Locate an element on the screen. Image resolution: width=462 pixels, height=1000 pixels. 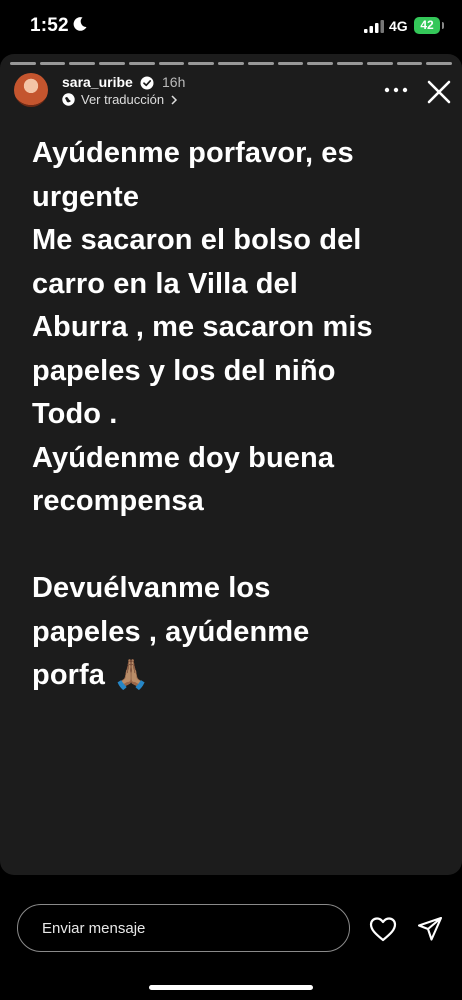
translate-link: Ver traducción is located at coordinates (120, 99).